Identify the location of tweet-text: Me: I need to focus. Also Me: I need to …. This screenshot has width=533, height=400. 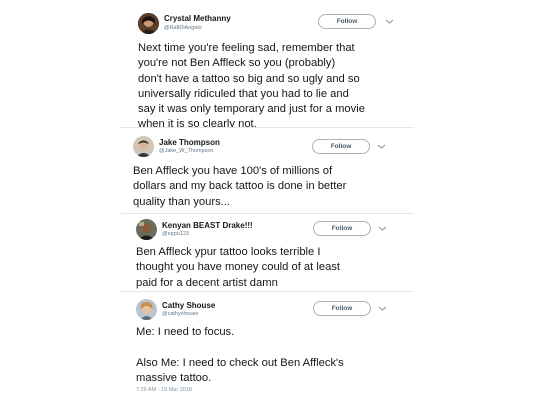
(240, 355).